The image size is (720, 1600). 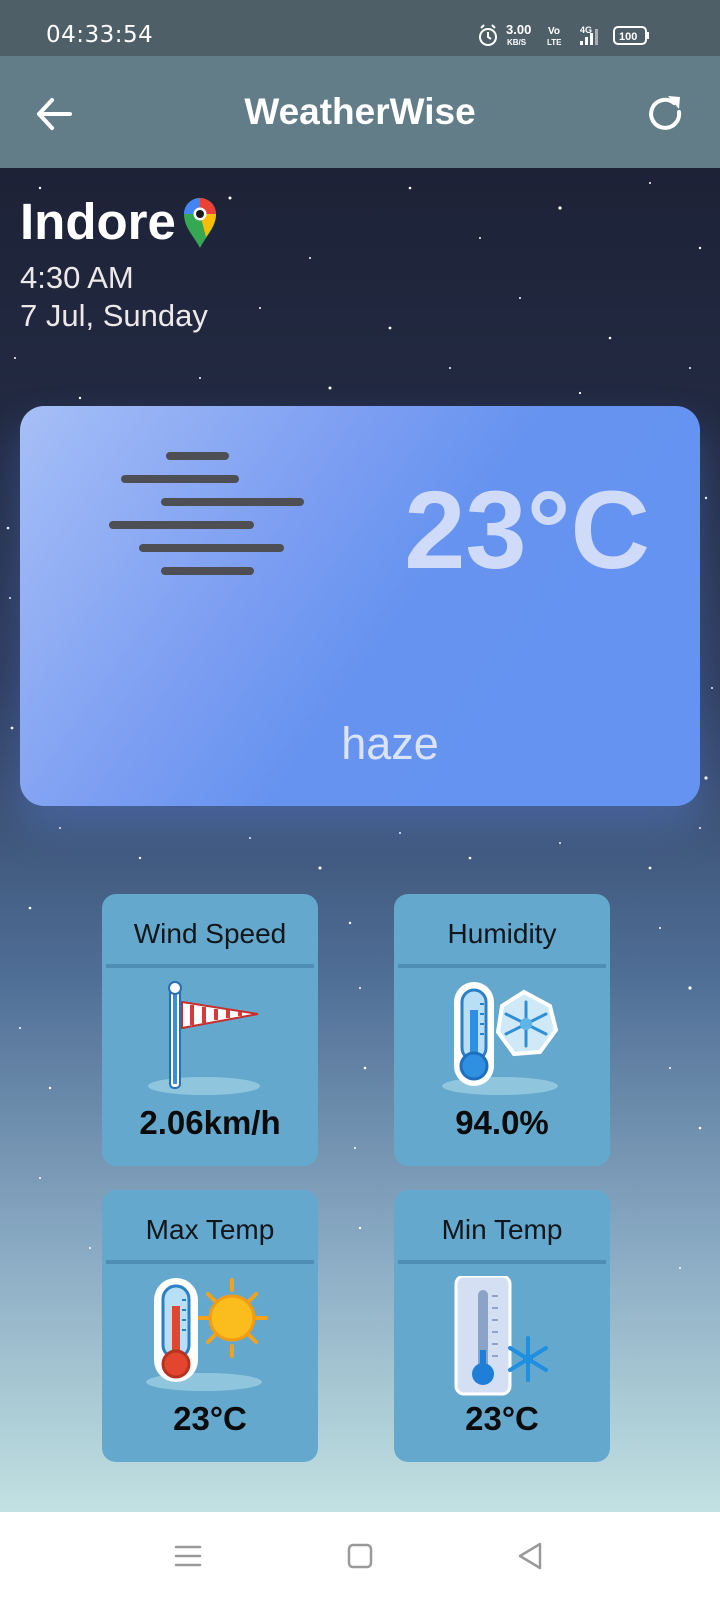 What do you see at coordinates (77, 277) in the screenshot?
I see `local-time: 4:30 AM` at bounding box center [77, 277].